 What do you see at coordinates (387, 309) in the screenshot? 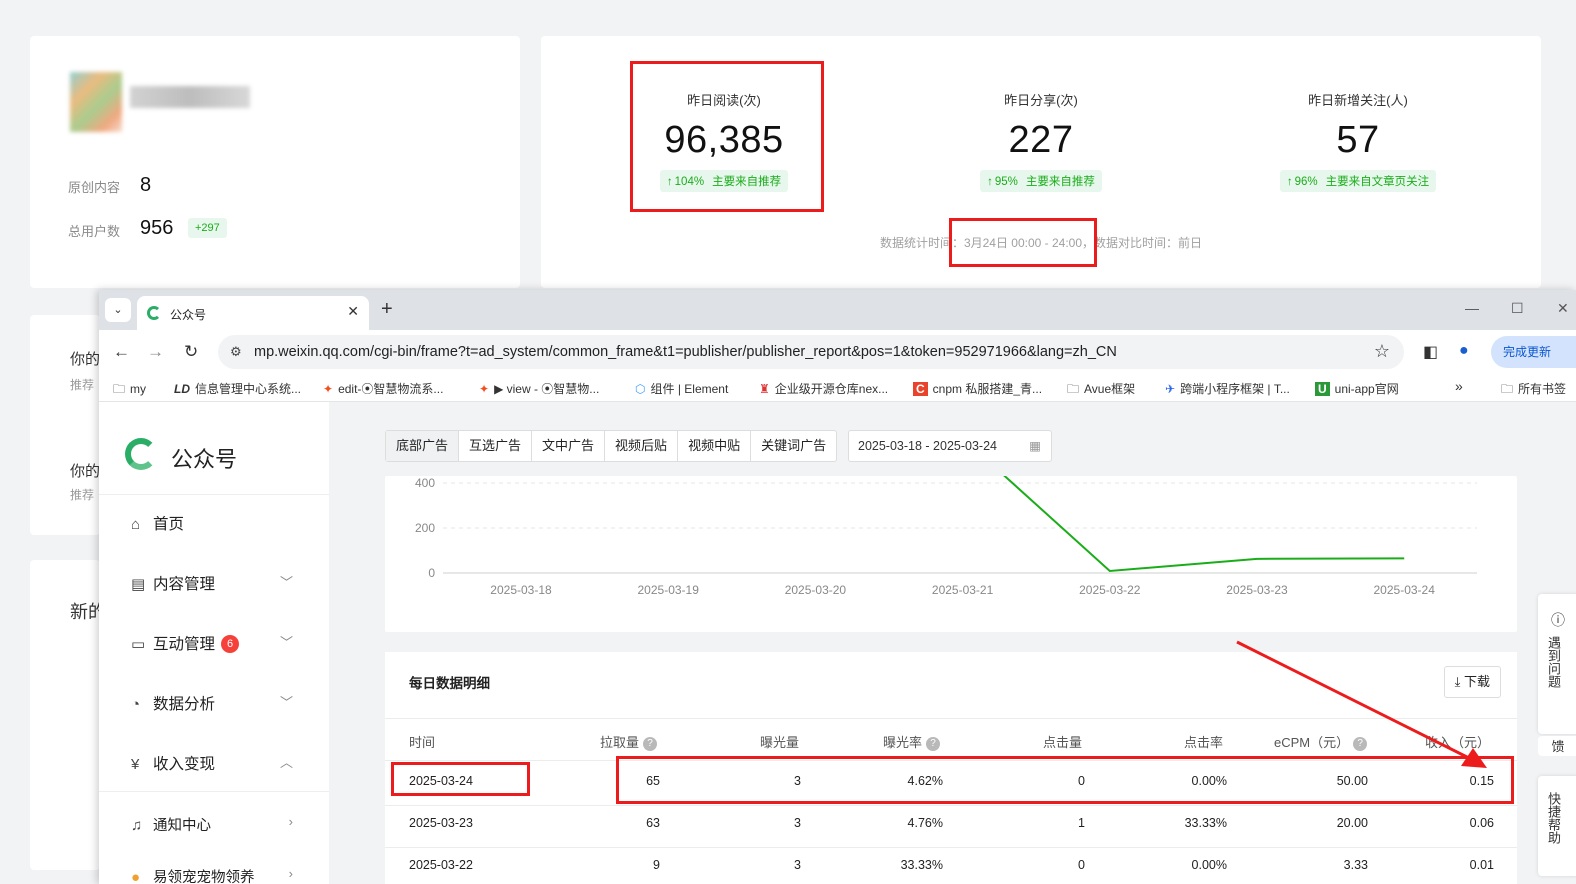
I see `new-tab-button: +` at bounding box center [387, 309].